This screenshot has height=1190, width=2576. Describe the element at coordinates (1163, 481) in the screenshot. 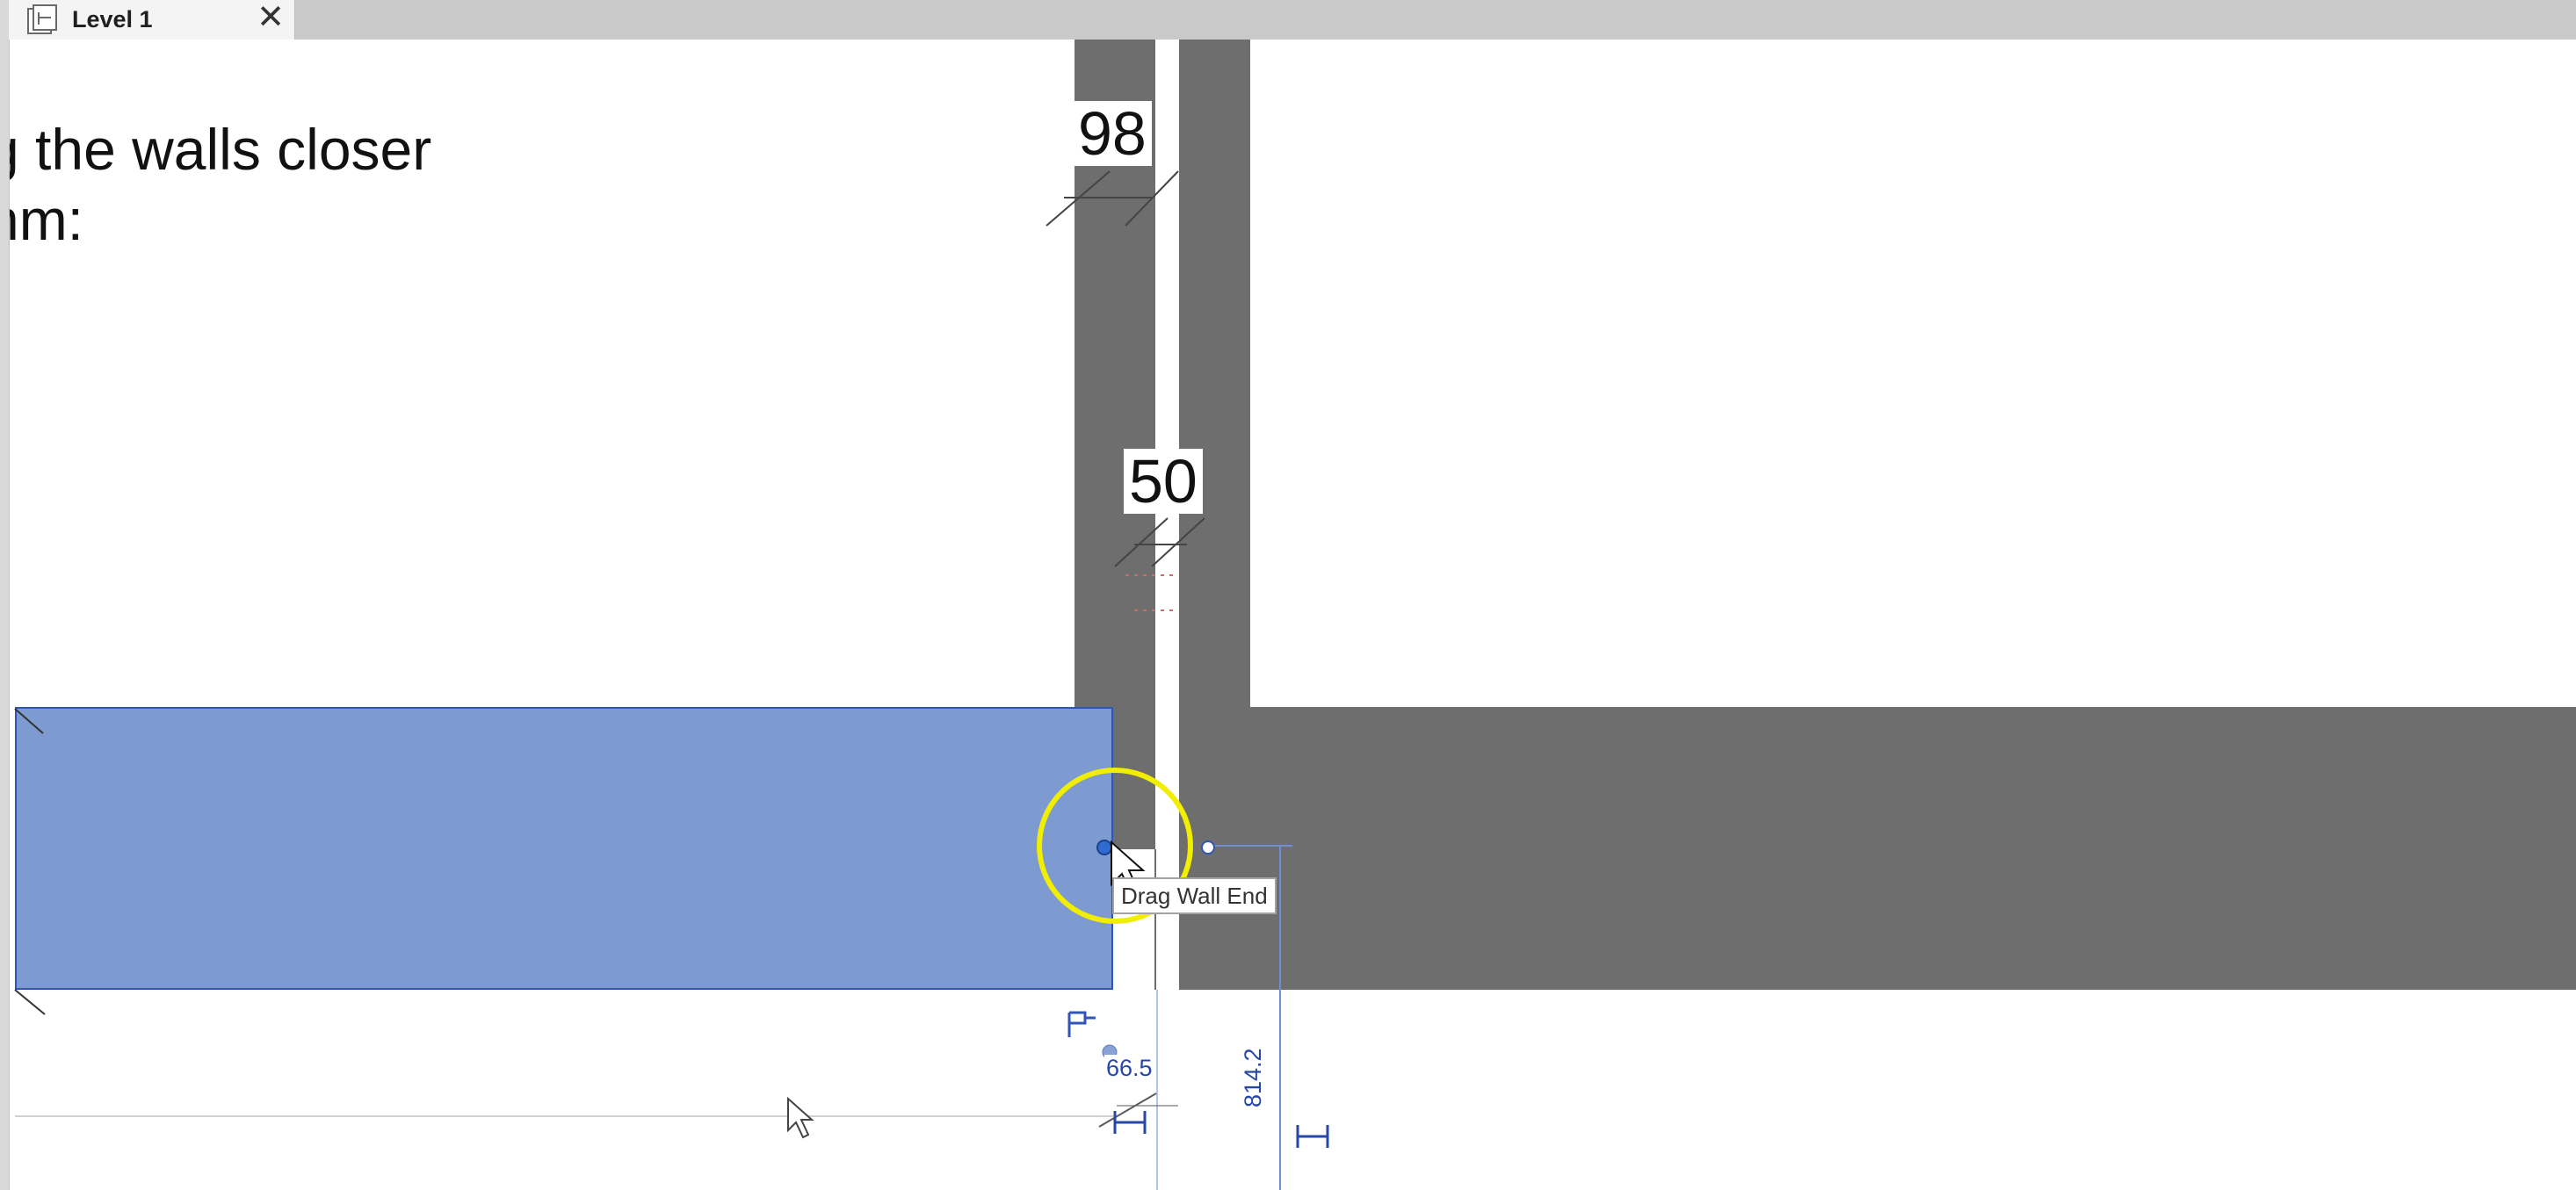

I see `dimension-label-50: 50` at that location.